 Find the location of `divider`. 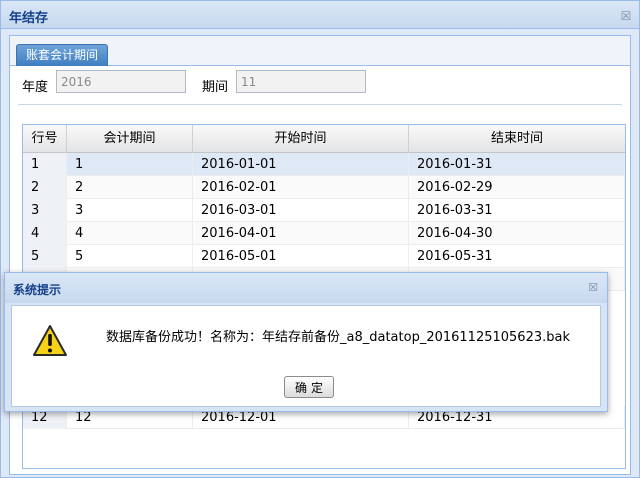

divider is located at coordinates (320, 104).